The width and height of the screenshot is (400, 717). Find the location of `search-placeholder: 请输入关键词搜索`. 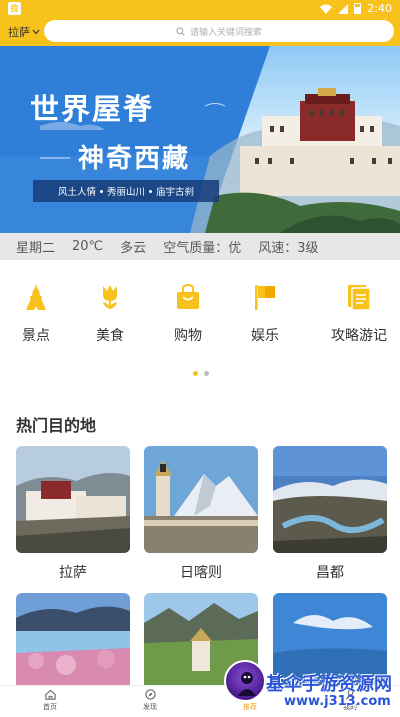

search-placeholder: 请输入关键词搜索 is located at coordinates (225, 32).